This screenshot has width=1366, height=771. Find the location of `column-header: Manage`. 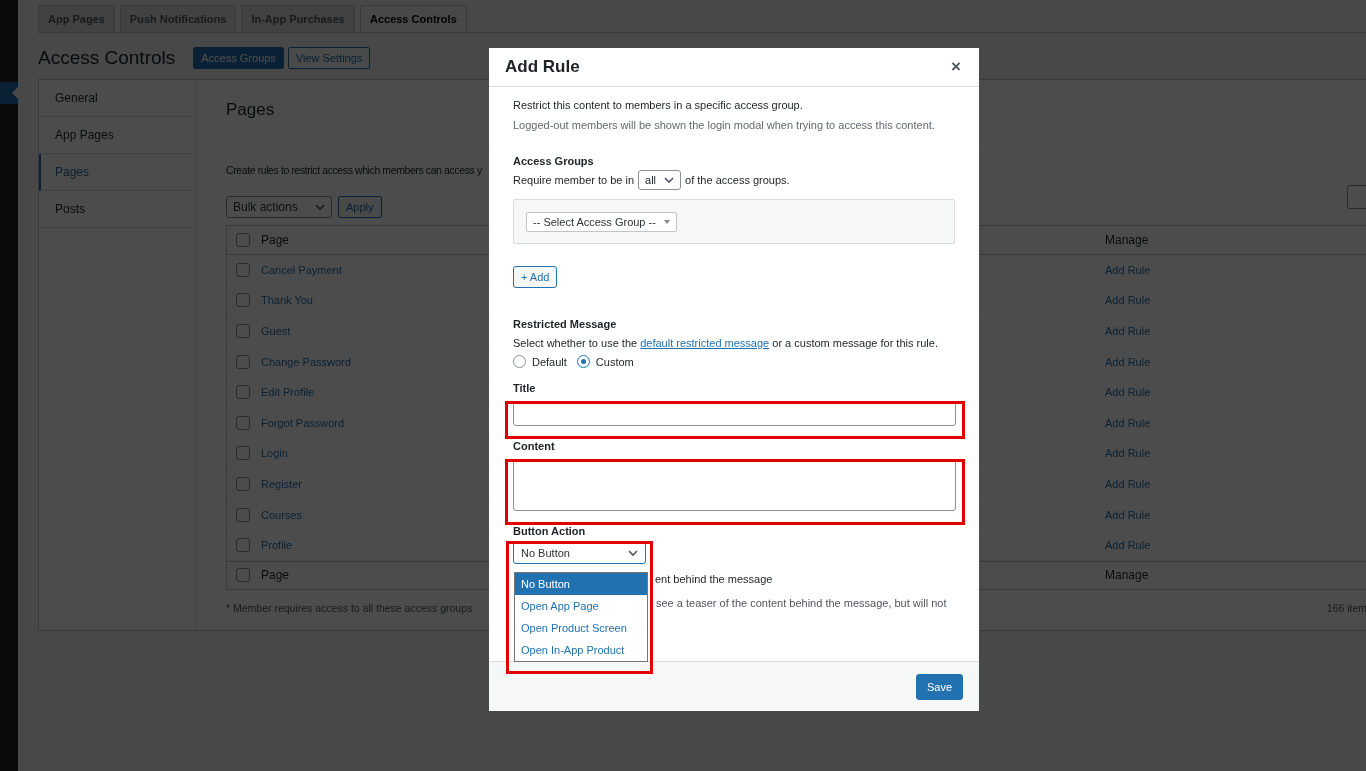

column-header: Manage is located at coordinates (1127, 240).